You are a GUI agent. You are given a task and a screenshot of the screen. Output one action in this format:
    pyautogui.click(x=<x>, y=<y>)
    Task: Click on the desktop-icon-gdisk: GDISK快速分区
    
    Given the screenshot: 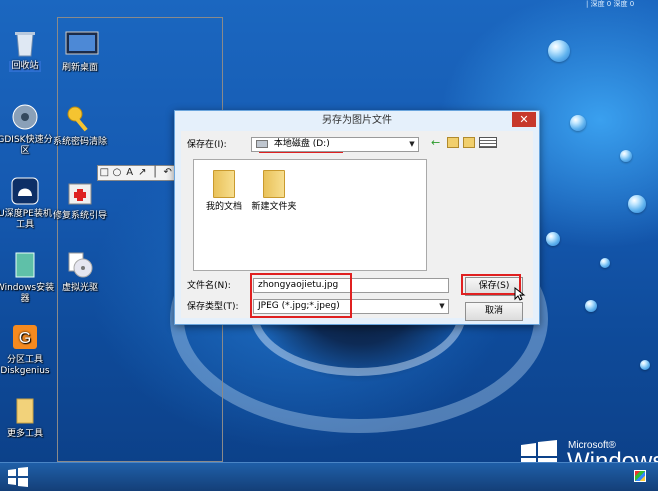 What is the action you would take?
    pyautogui.click(x=28, y=129)
    